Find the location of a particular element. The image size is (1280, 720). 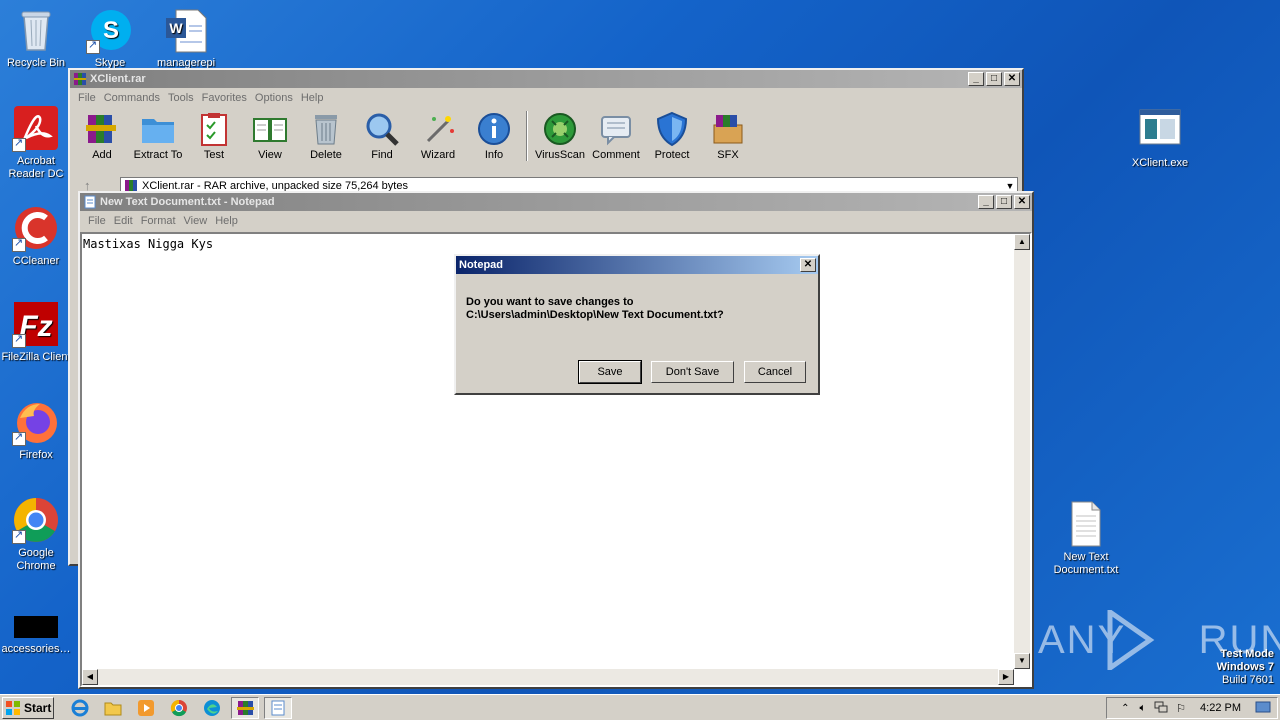

network-icon is located at coordinates (1161, 708).